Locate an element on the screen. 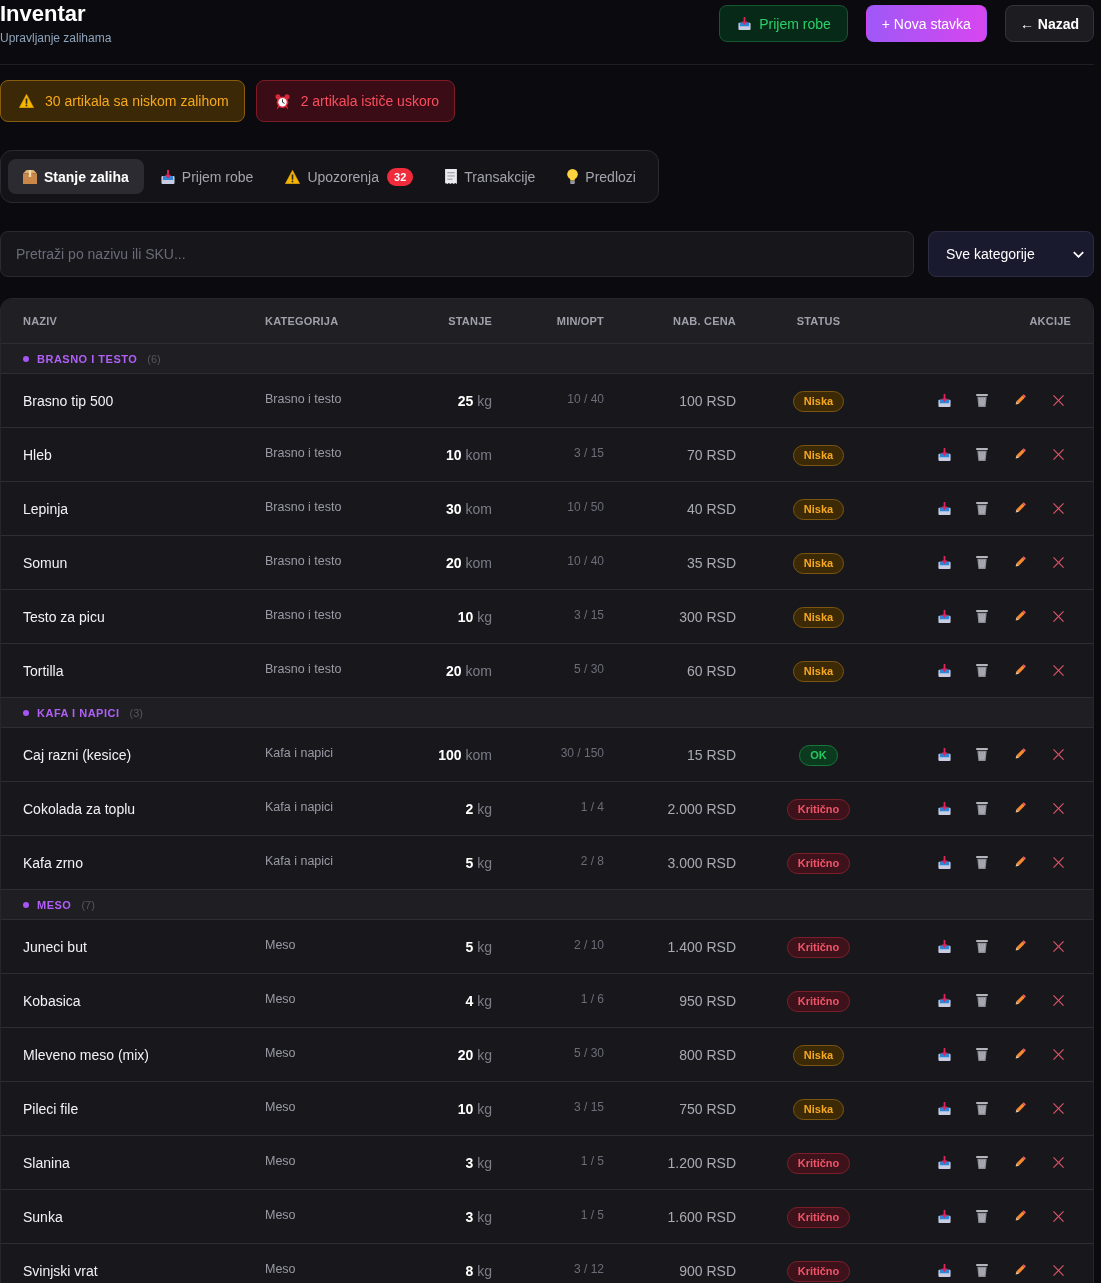  group-count: (6) is located at coordinates (154, 358).